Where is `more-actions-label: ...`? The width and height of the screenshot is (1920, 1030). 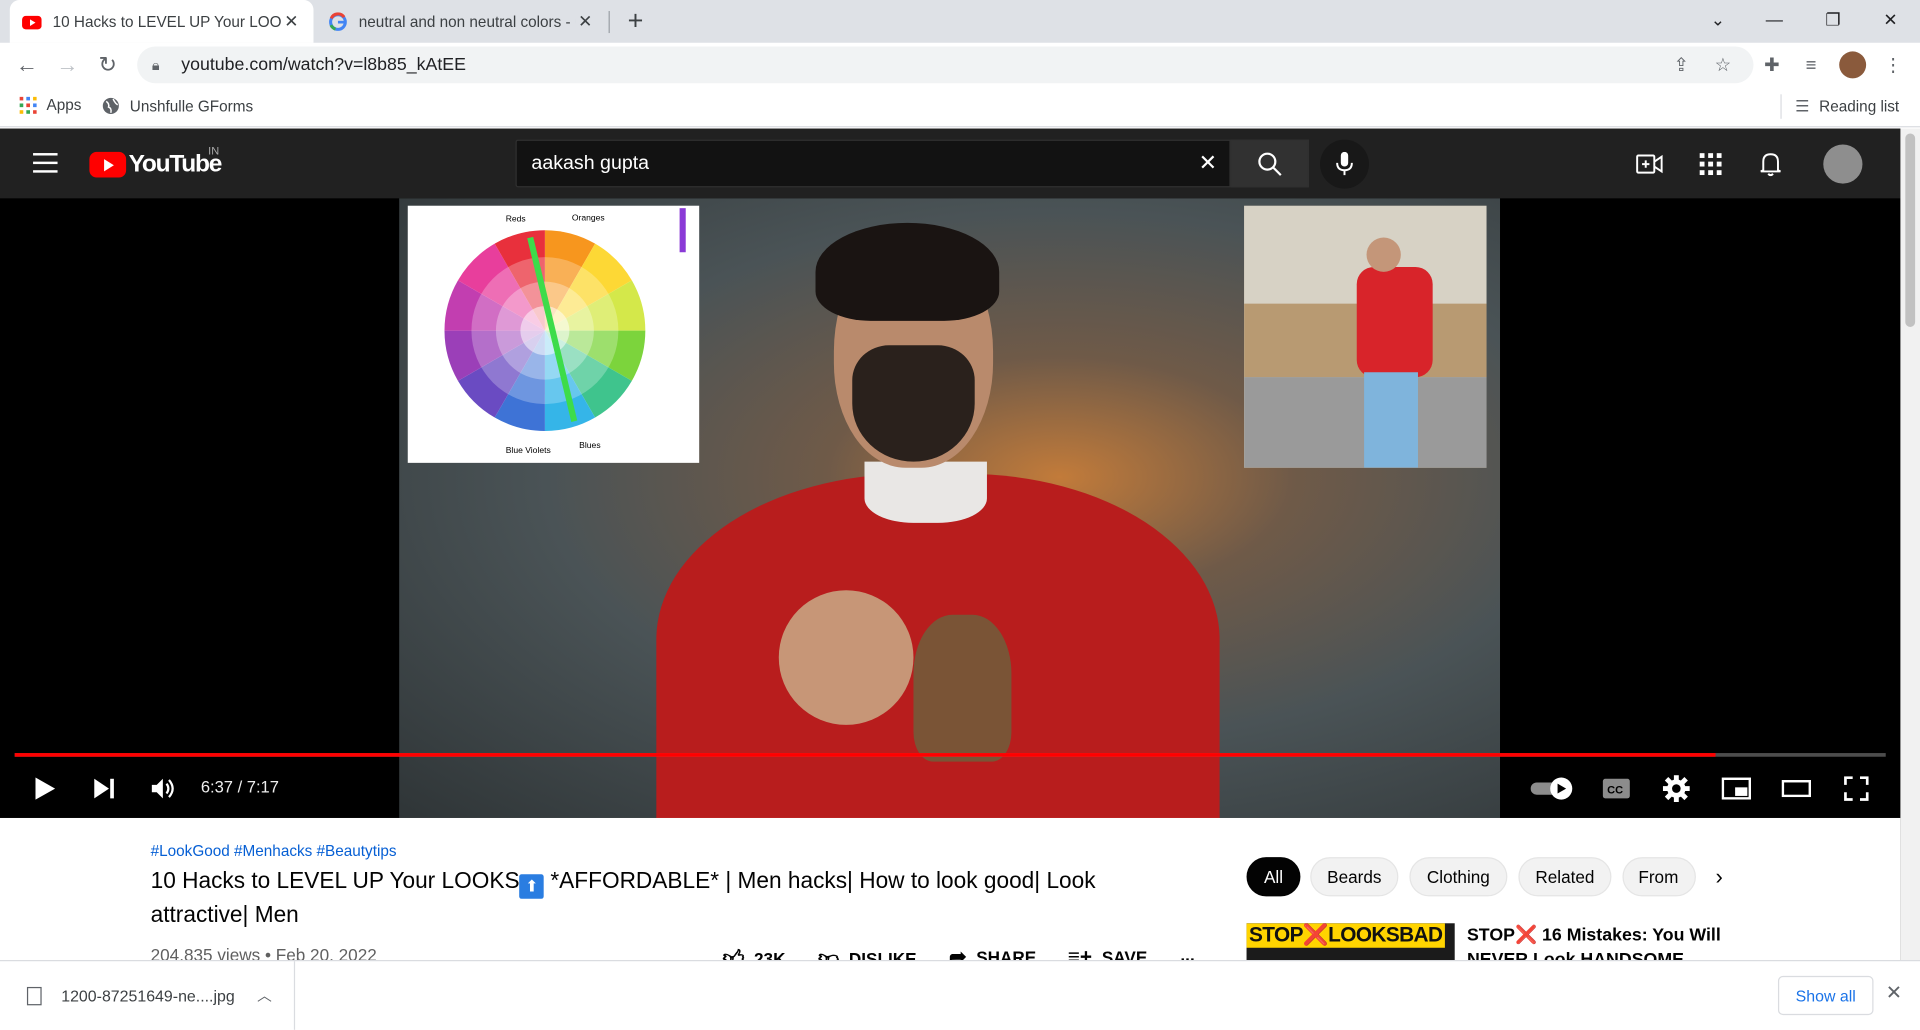 more-actions-label: ... is located at coordinates (1187, 953).